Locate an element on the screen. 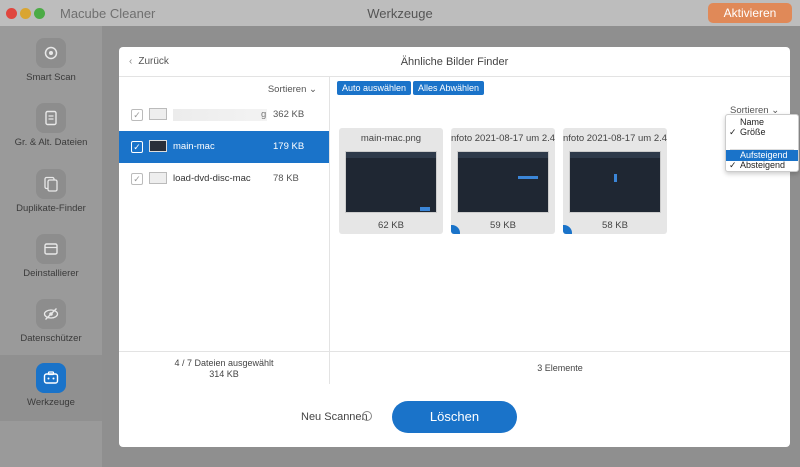 Image resolution: width=800 pixels, height=467 pixels. back-button: ‹ Zurück is located at coordinates (149, 61).